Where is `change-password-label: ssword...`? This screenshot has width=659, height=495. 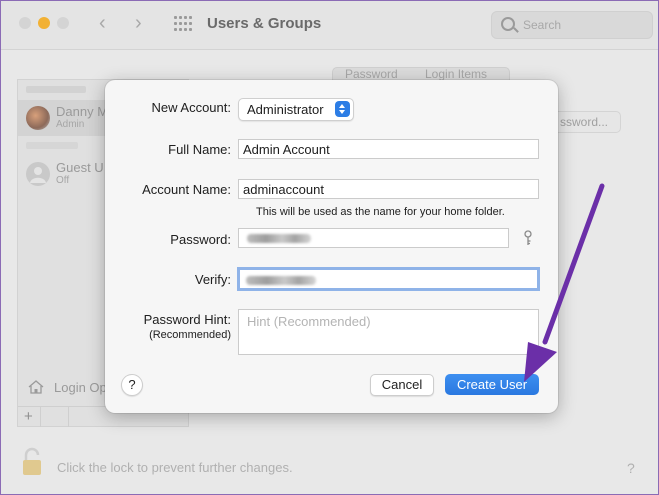
change-password-label: ssword... is located at coordinates (584, 122).